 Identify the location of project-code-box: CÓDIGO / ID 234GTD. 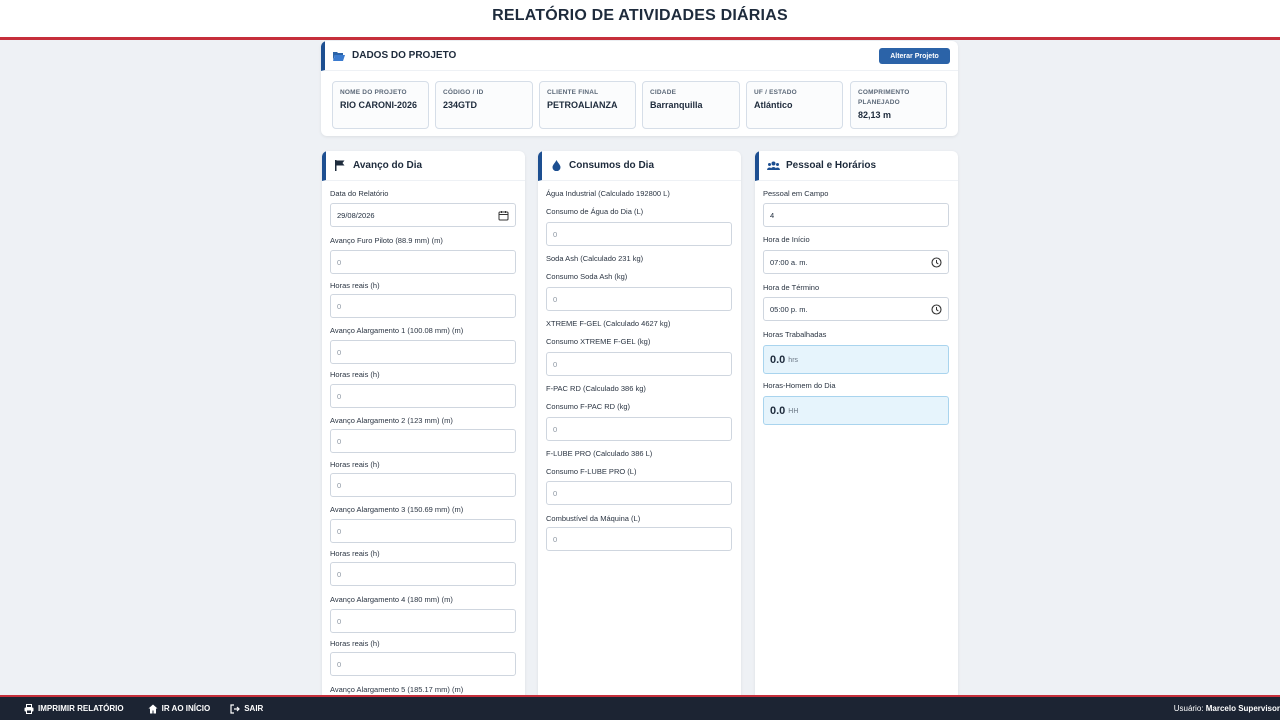
(484, 105).